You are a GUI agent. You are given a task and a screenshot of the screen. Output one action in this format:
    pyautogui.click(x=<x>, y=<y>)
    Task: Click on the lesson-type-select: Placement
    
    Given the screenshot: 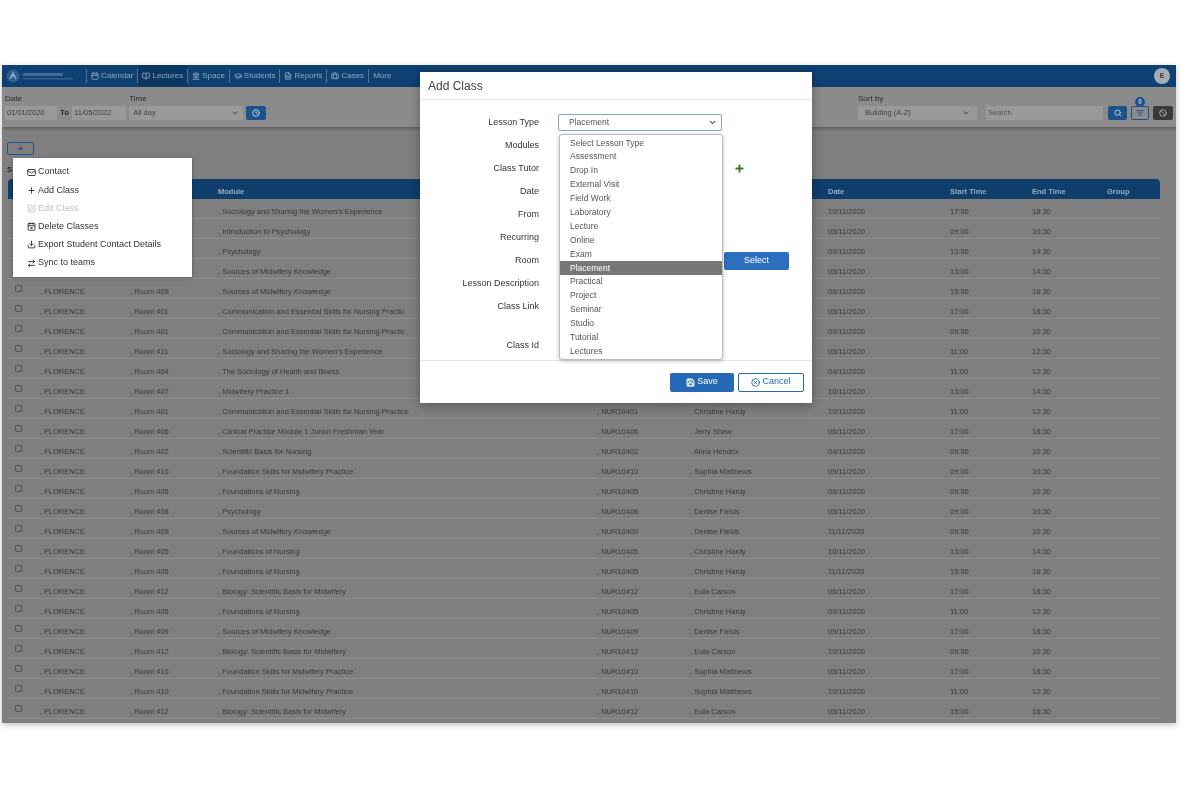 What is the action you would take?
    pyautogui.click(x=640, y=122)
    